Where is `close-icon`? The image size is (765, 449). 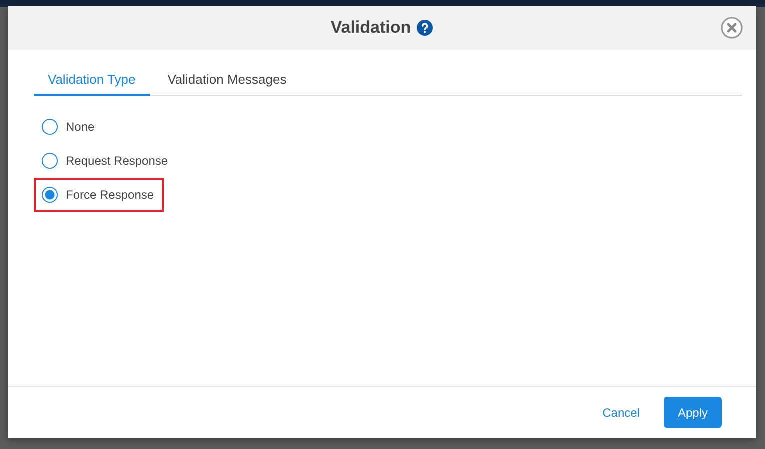
close-icon is located at coordinates (732, 28).